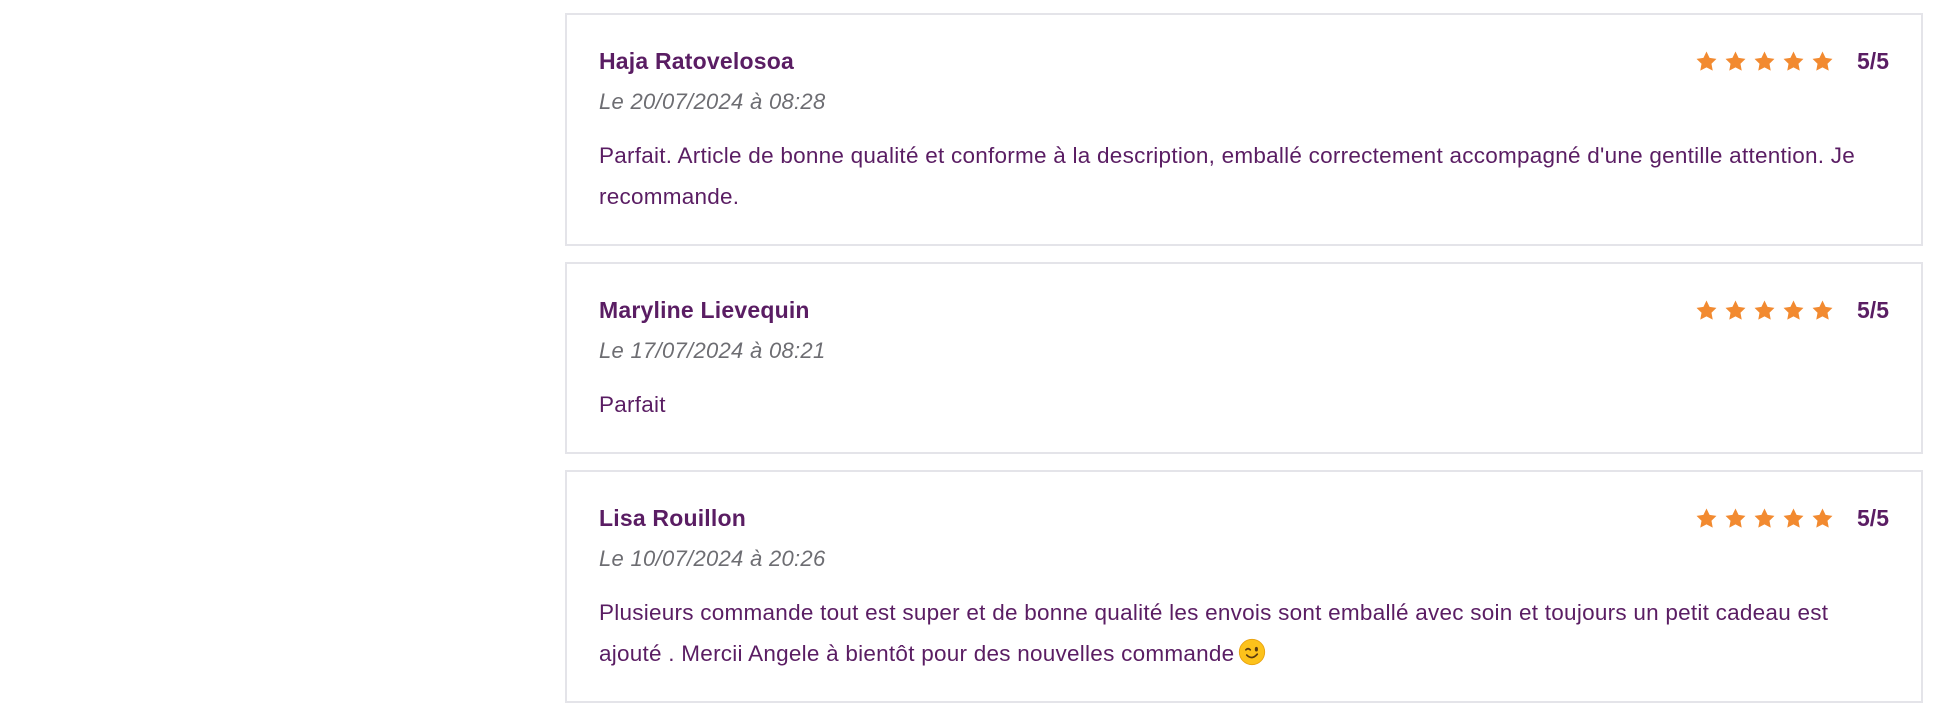 The height and width of the screenshot is (719, 1946). Describe the element at coordinates (672, 517) in the screenshot. I see `review-author: Lisa Rouillon` at that location.